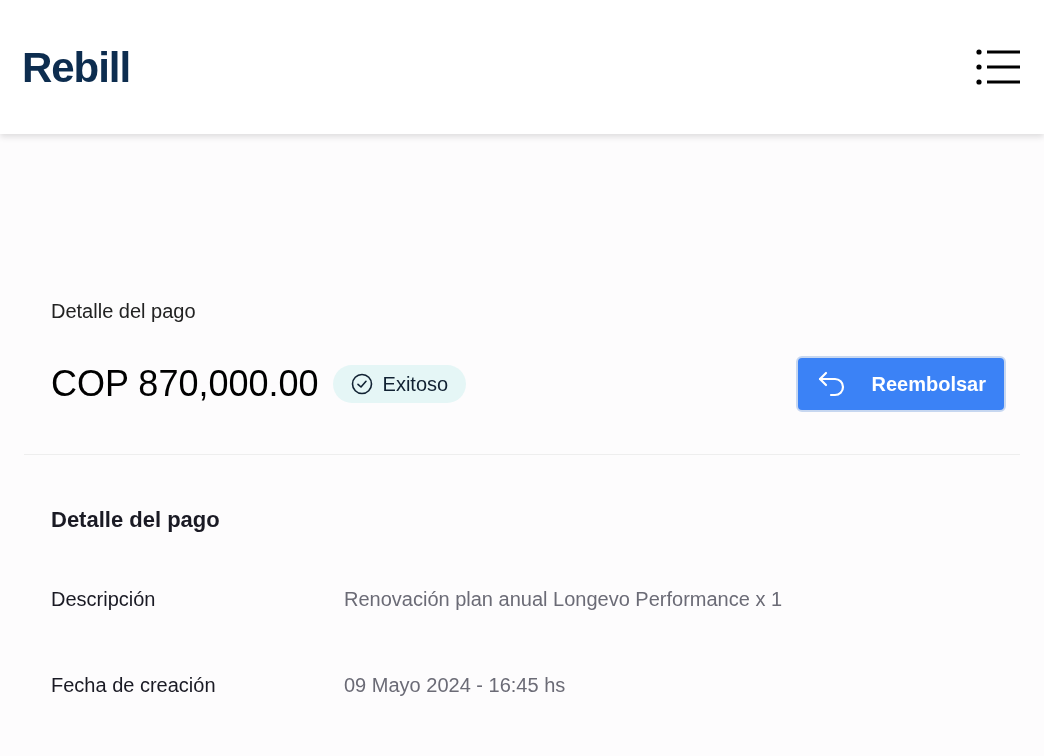 This screenshot has height=756, width=1044. Describe the element at coordinates (361, 384) in the screenshot. I see `check-circle-icon` at that location.